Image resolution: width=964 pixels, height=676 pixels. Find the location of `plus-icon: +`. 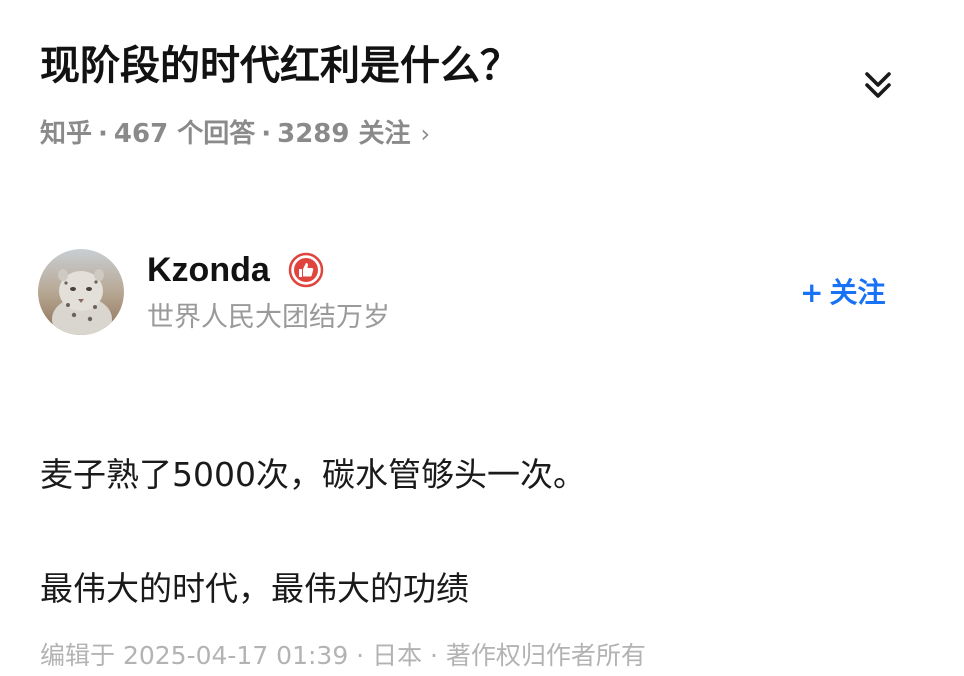

plus-icon: + is located at coordinates (812, 292).